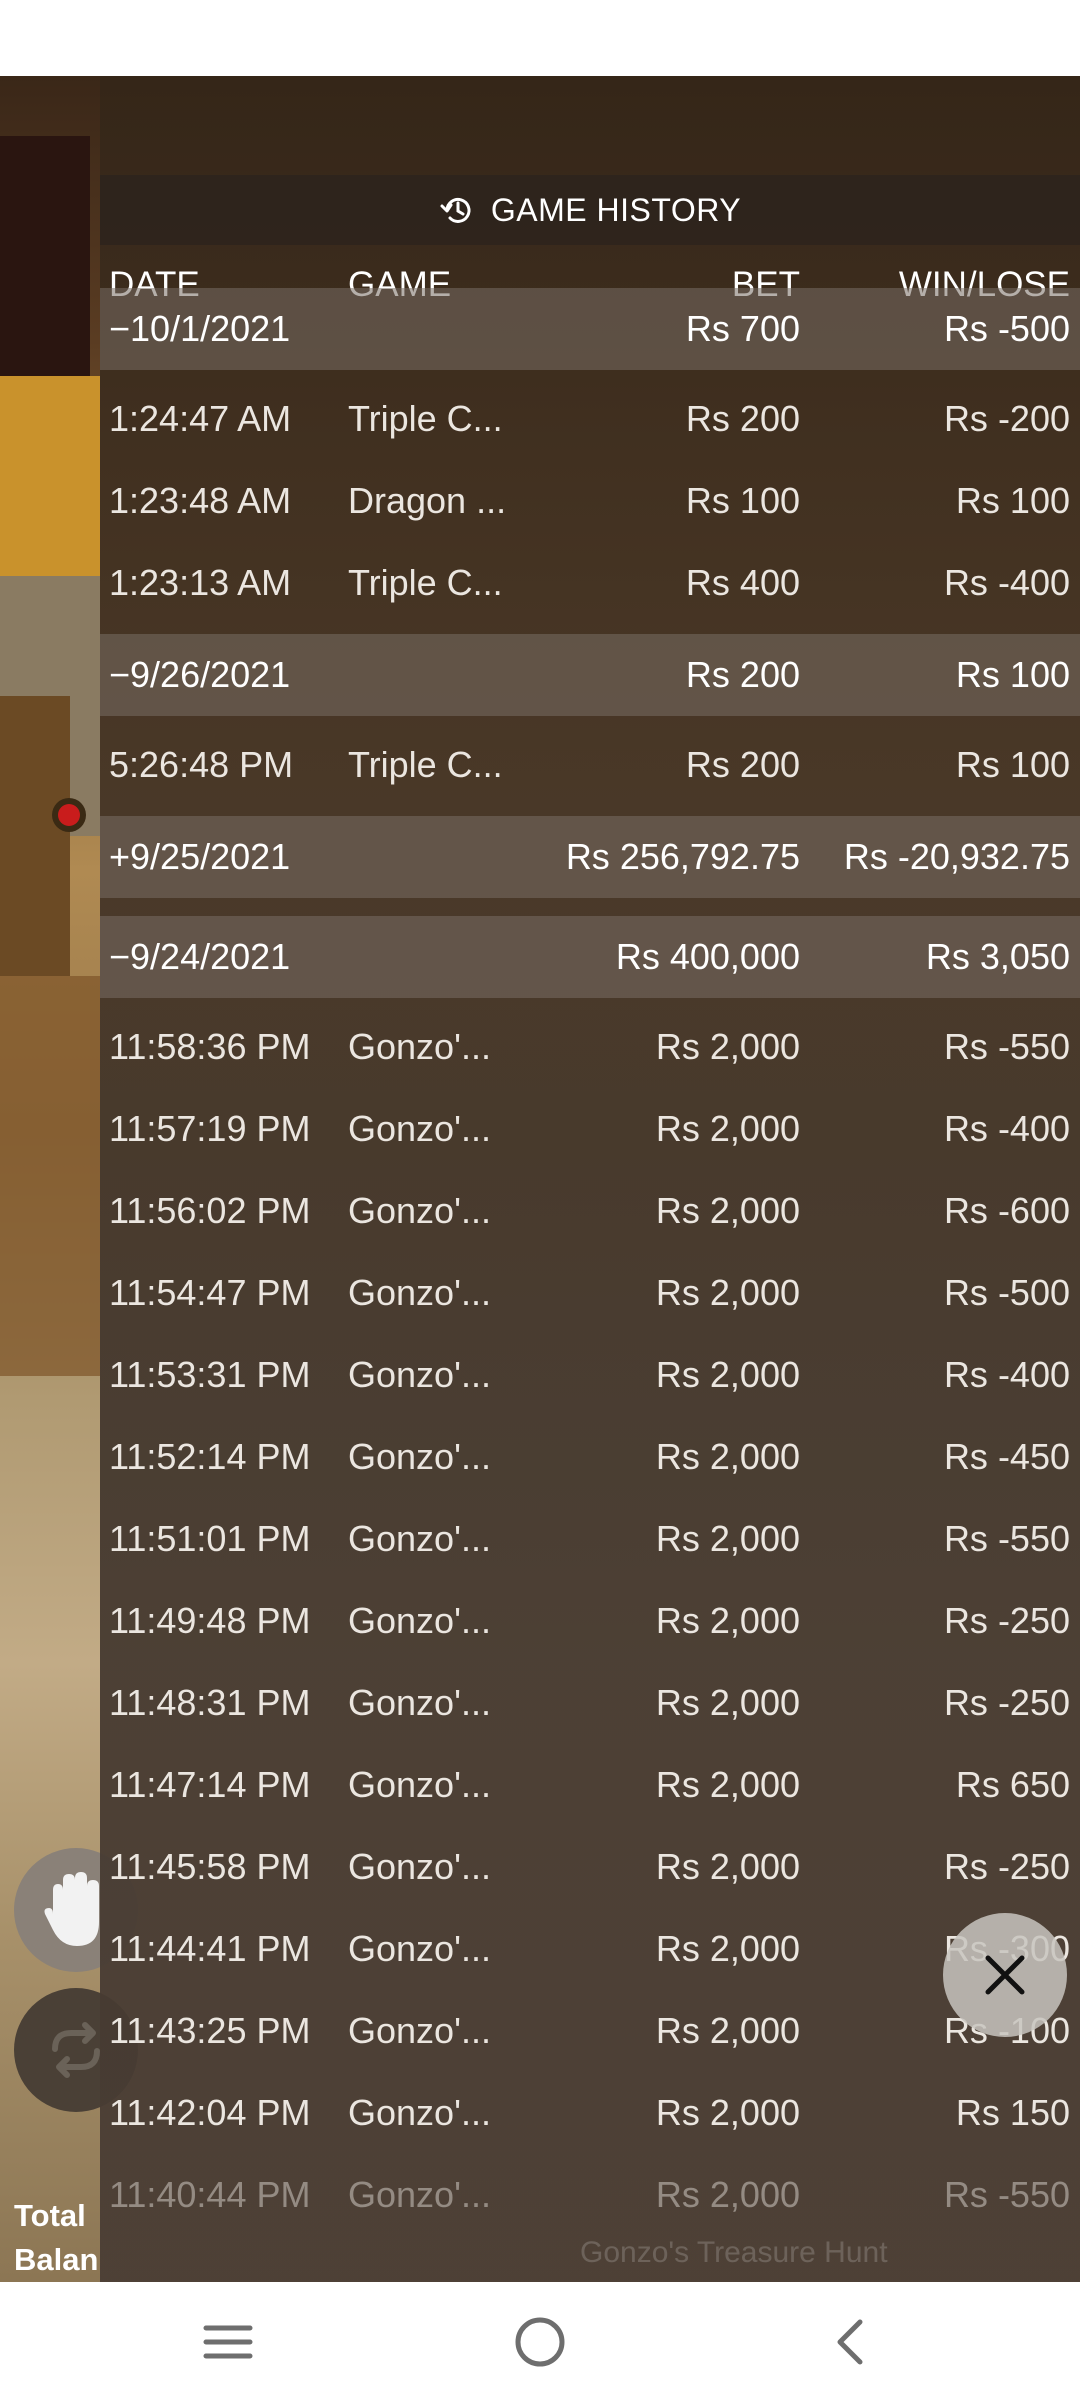 Image resolution: width=1080 pixels, height=2400 pixels. What do you see at coordinates (200, 956) in the screenshot?
I see `row-date: −9/24/2021` at bounding box center [200, 956].